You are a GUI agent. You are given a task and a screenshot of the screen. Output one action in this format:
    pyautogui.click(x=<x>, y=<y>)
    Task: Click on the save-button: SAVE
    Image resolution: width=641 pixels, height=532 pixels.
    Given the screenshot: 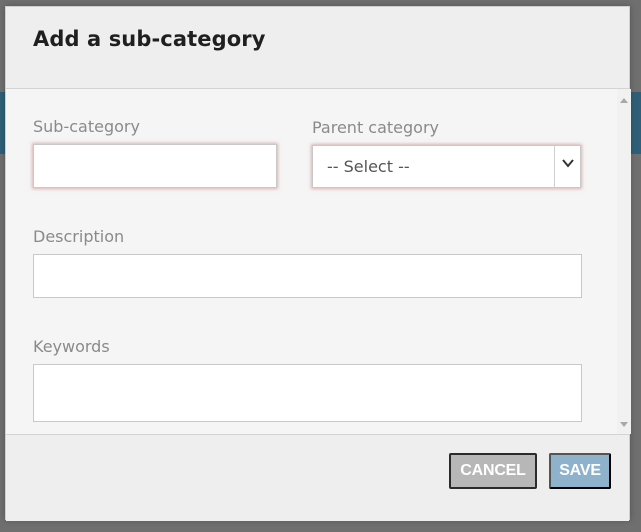 What is the action you would take?
    pyautogui.click(x=580, y=471)
    